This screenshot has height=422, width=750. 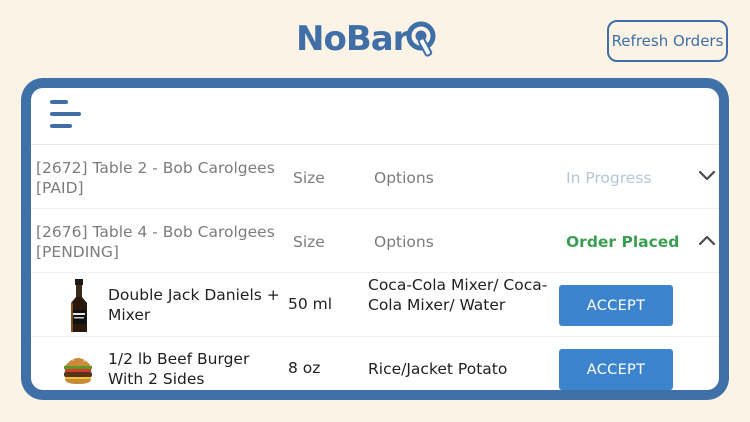 I want to click on refresh-orders-button: Refresh Orders, so click(x=667, y=41).